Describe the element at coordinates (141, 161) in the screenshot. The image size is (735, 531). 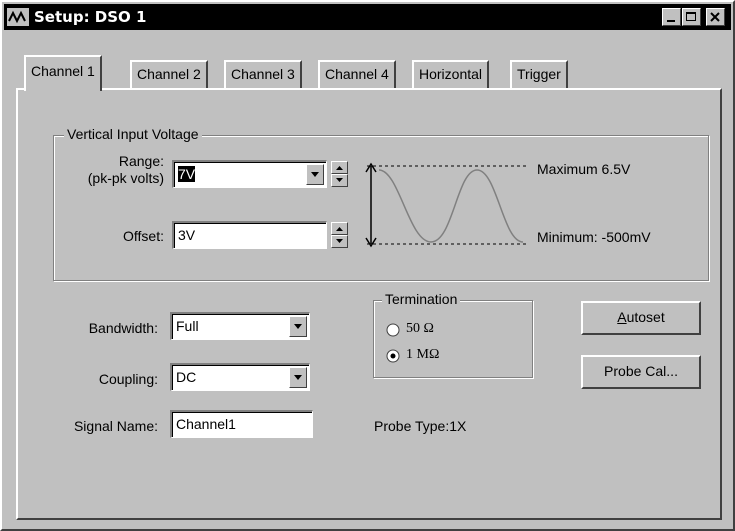
I see `range-label: Range:` at that location.